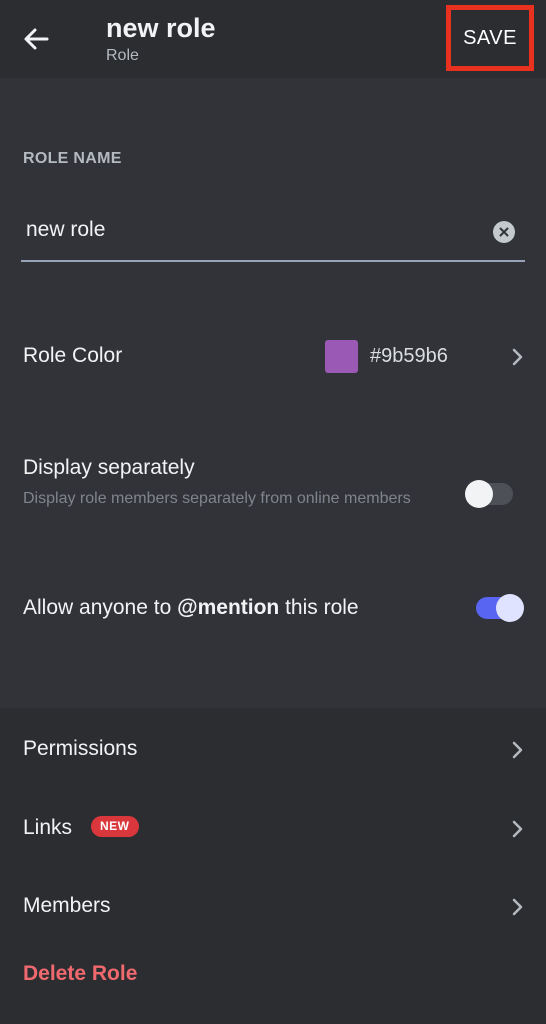  Describe the element at coordinates (80, 748) in the screenshot. I see `permissions-label: Permissions` at that location.